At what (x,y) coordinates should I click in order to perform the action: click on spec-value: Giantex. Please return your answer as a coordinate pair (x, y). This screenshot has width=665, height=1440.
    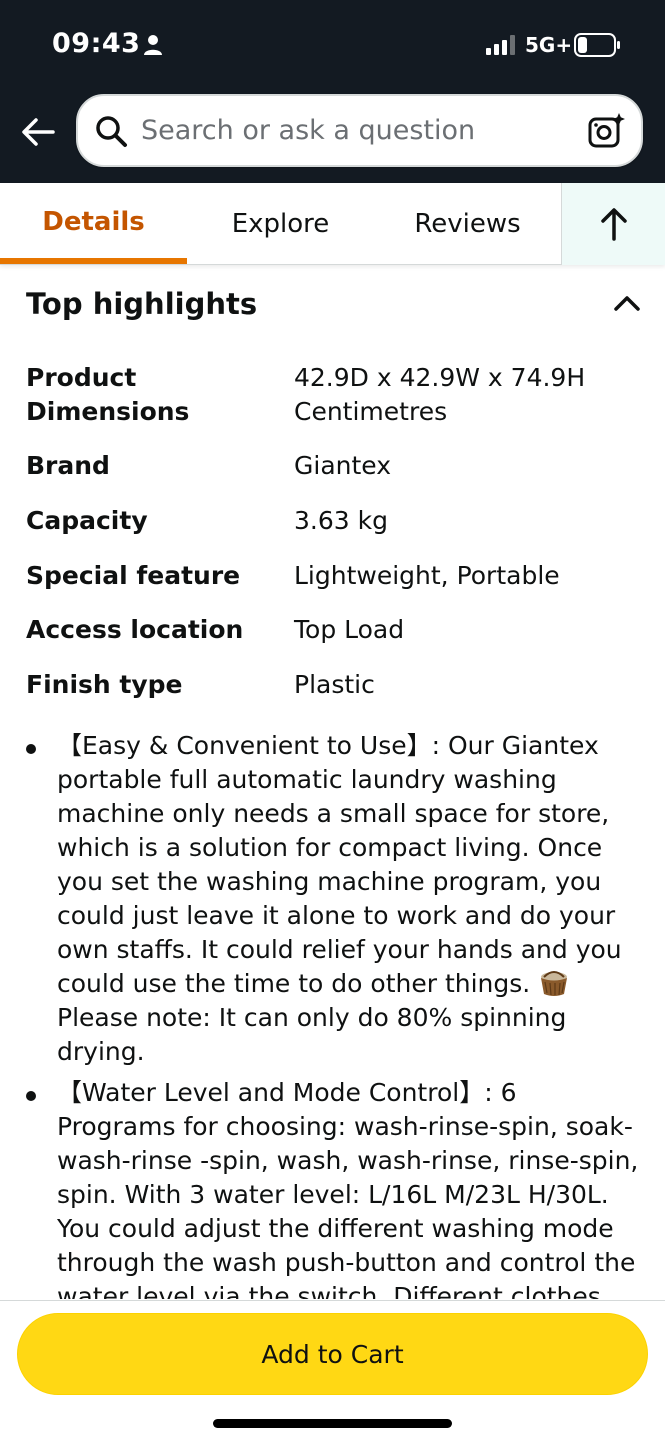
    Looking at the image, I should click on (343, 465).